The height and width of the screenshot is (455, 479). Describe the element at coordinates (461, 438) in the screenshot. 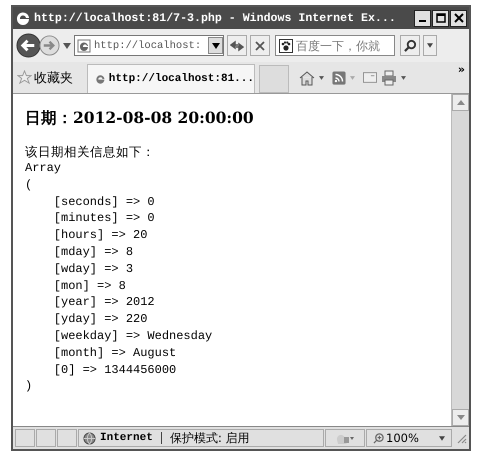

I see `resize-grip-icon` at that location.